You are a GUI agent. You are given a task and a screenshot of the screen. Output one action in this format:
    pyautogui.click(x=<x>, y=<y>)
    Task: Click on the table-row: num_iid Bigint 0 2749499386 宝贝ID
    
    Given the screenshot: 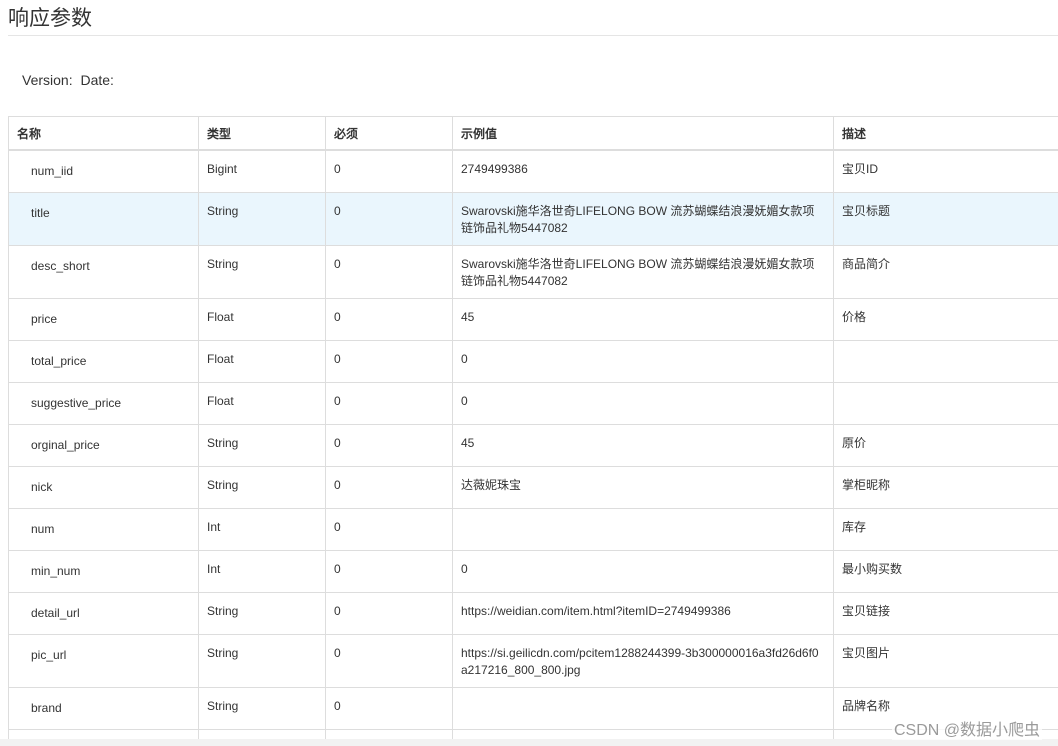 What is the action you would take?
    pyautogui.click(x=533, y=171)
    